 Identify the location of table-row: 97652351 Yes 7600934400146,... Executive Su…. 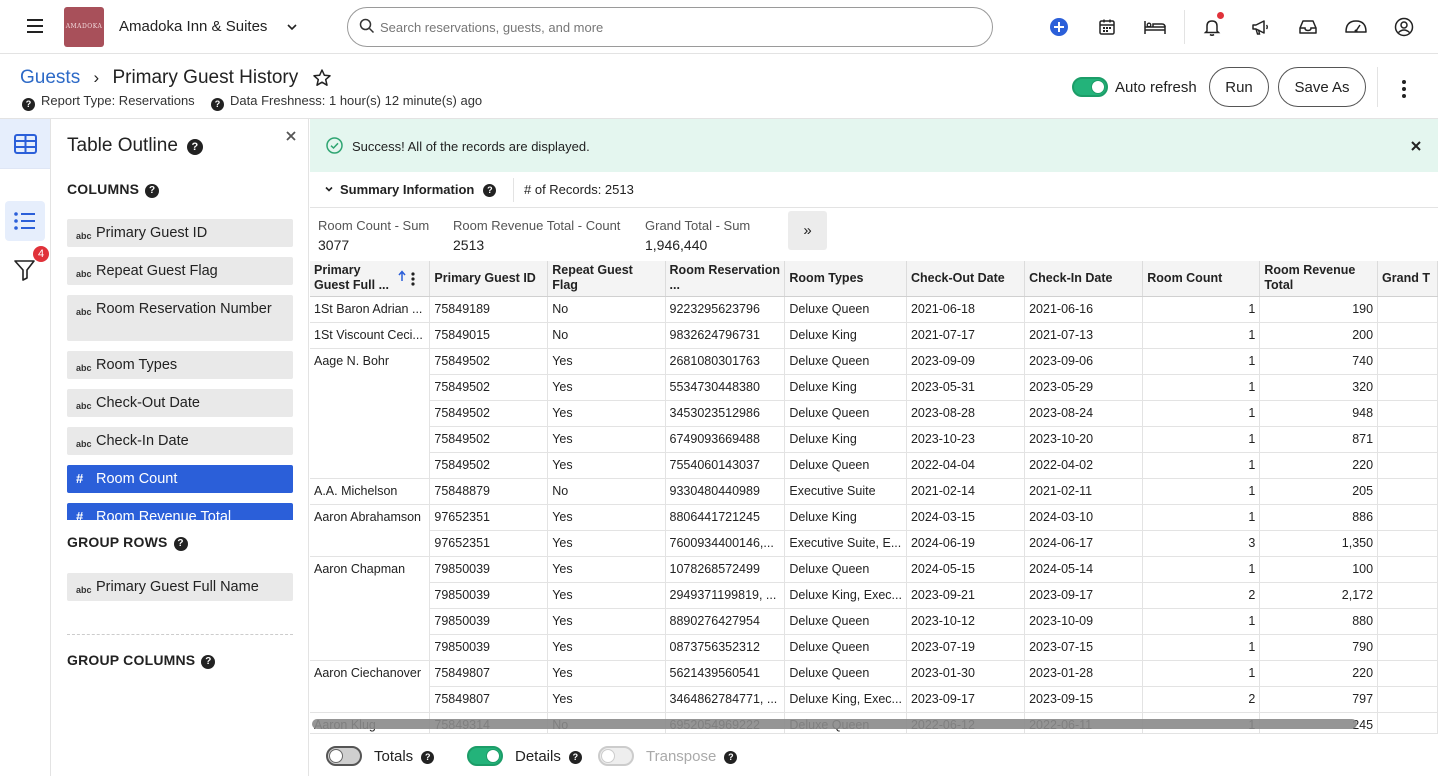
(874, 543).